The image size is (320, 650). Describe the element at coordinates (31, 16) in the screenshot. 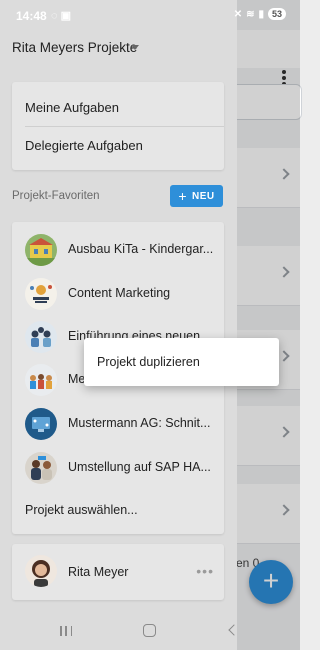

I see `status-time: 14:48` at that location.